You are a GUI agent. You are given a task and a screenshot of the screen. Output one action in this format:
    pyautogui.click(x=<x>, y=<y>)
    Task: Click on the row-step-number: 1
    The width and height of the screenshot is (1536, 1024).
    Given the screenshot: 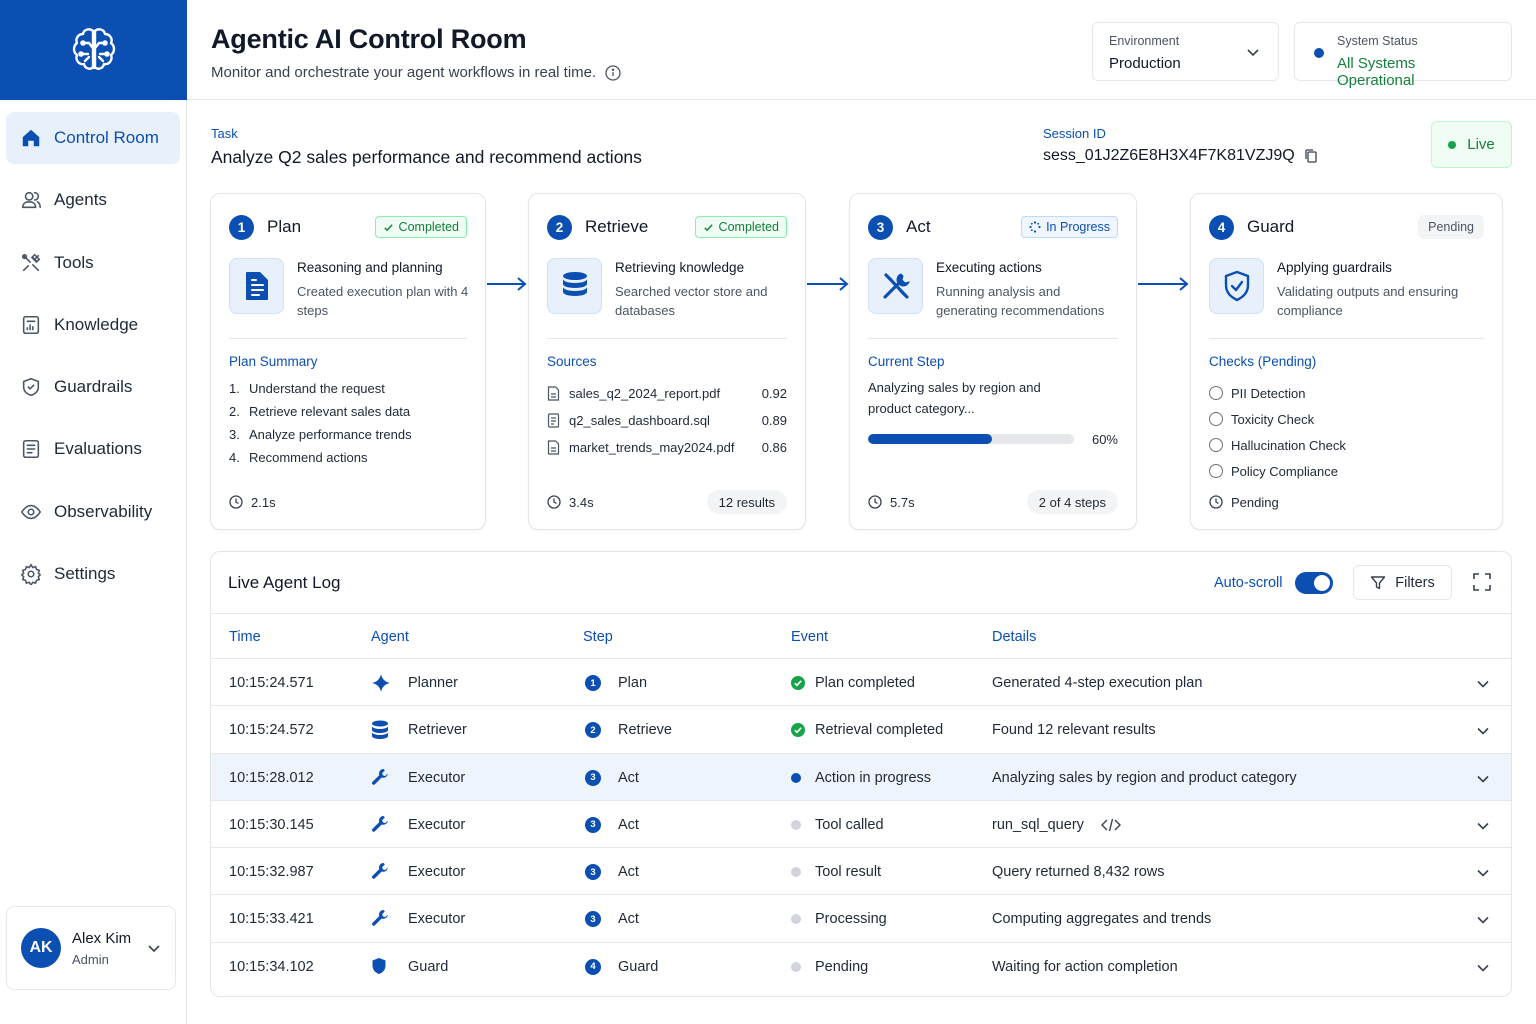 What is the action you would take?
    pyautogui.click(x=593, y=683)
    